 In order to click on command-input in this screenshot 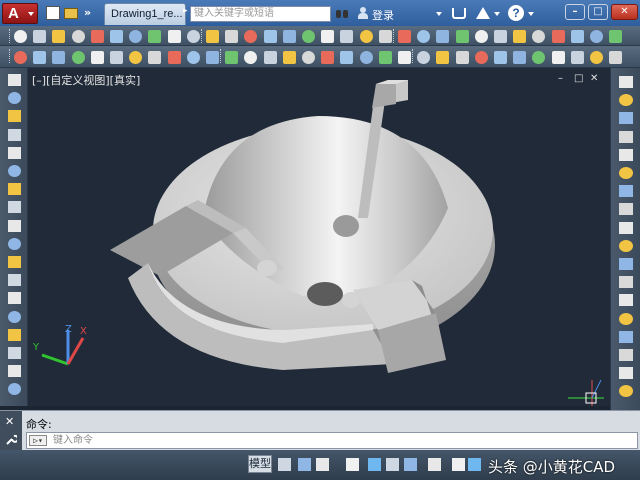, I will do `click(343, 440)`.